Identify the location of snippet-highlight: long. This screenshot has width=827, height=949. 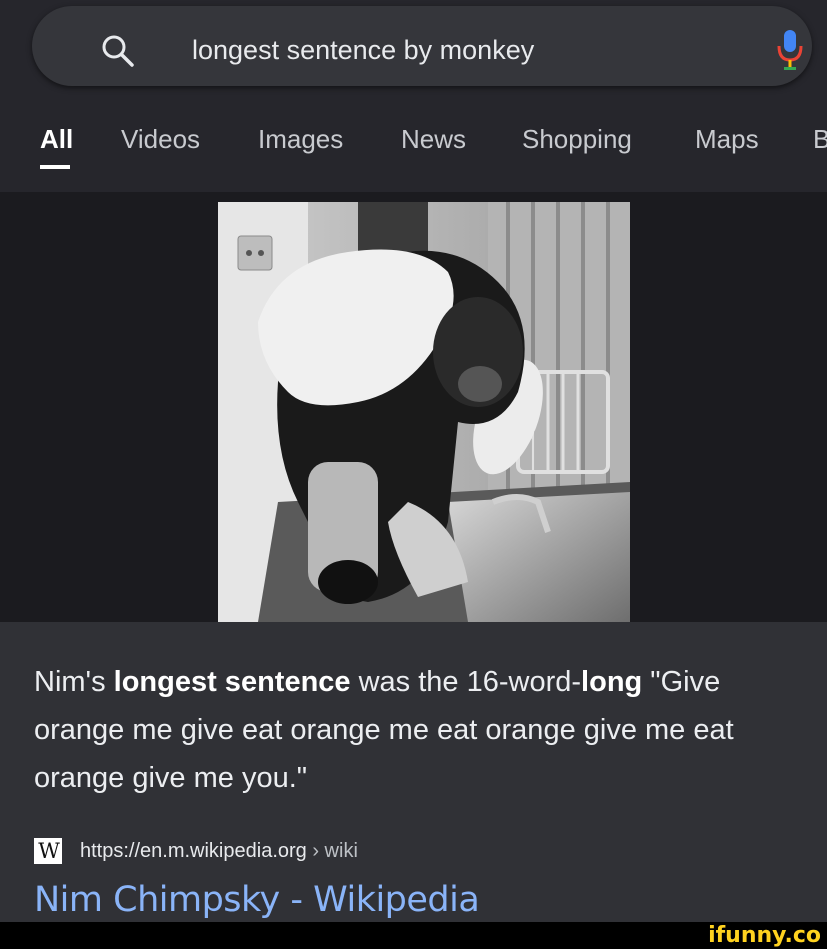
(612, 682).